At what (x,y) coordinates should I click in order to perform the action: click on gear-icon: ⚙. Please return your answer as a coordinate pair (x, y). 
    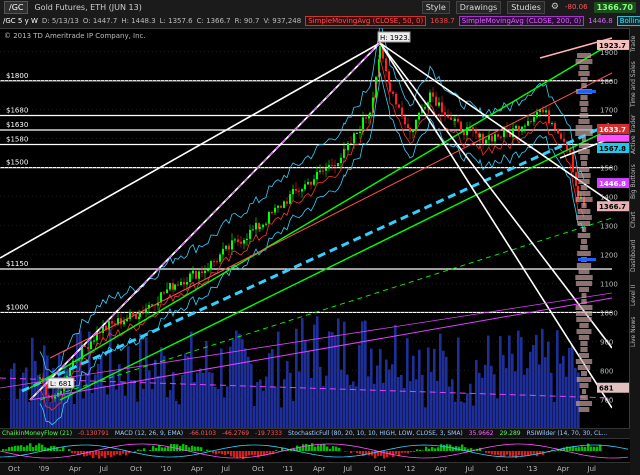
    Looking at the image, I should click on (555, 7).